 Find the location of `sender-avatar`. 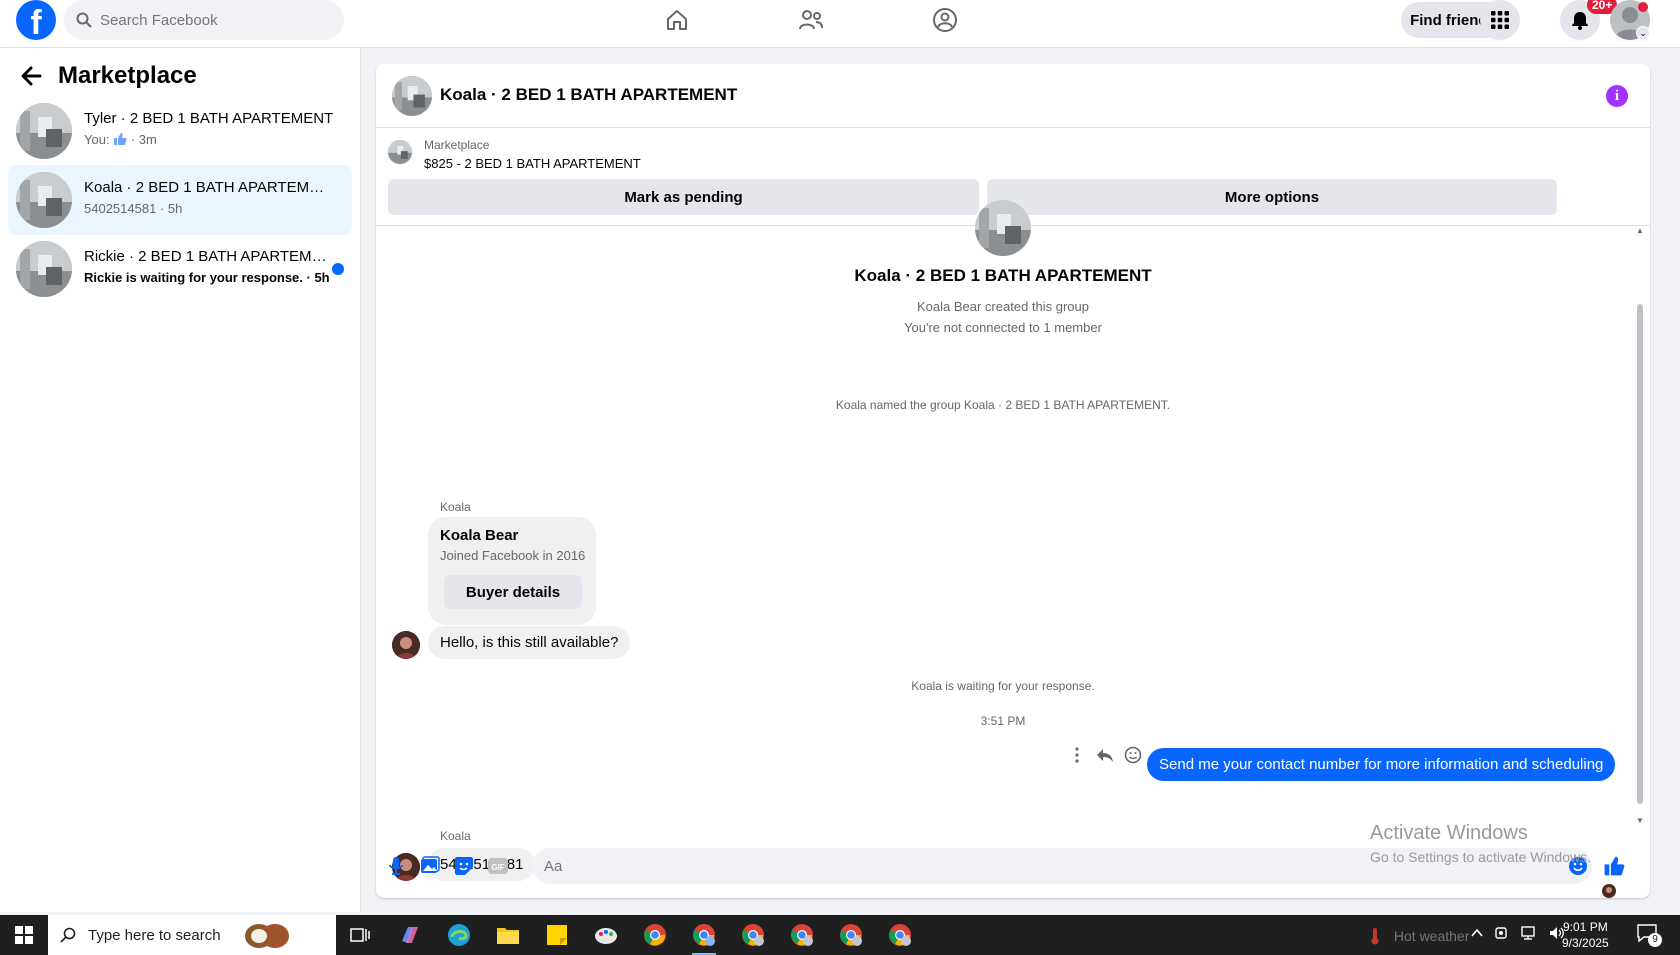

sender-avatar is located at coordinates (406, 645).